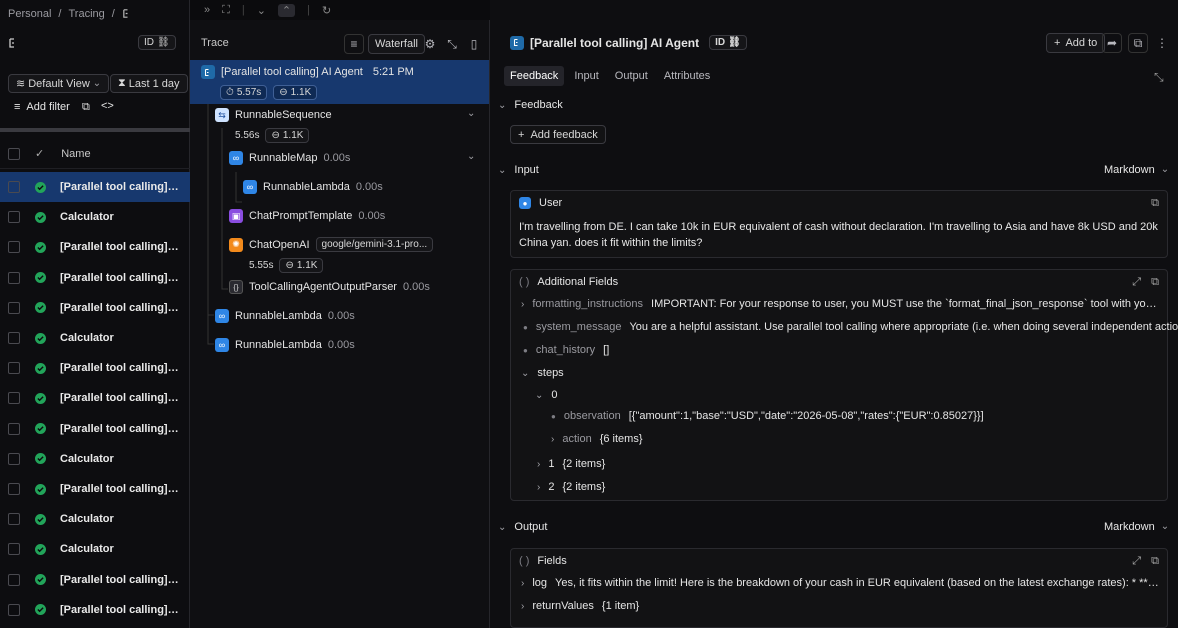  Describe the element at coordinates (597, 439) in the screenshot. I see `field-action: › action {6 items}` at that location.